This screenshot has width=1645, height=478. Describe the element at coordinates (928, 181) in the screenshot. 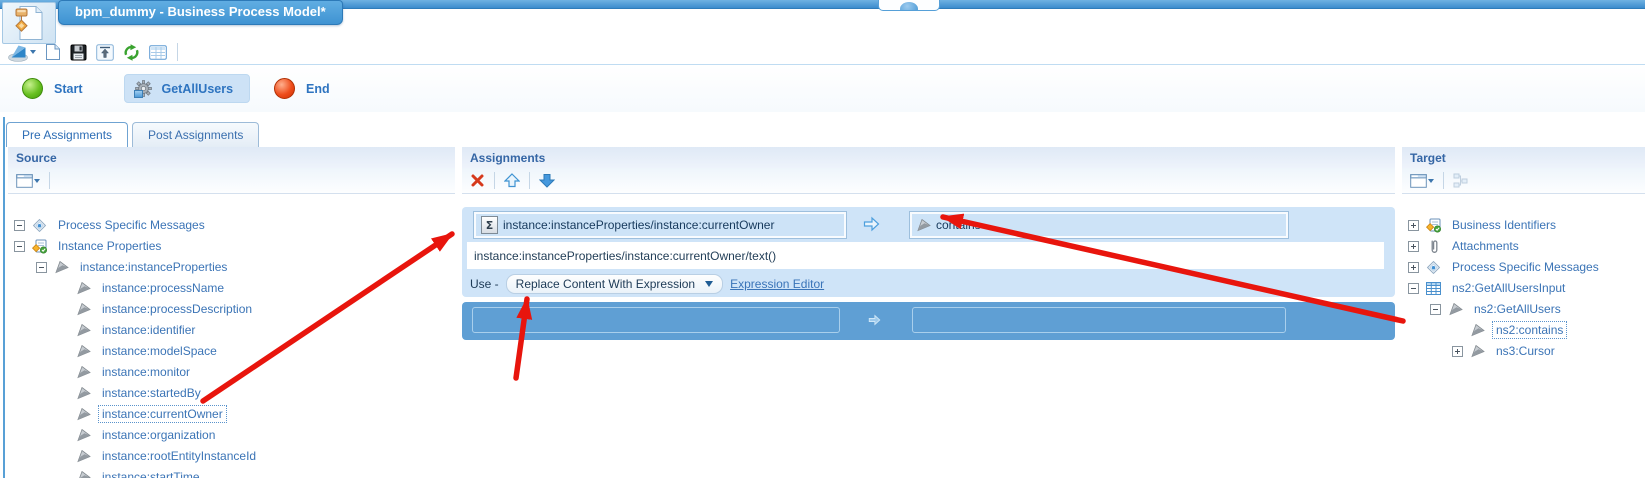

I see `assignments-panel-toolbar` at that location.